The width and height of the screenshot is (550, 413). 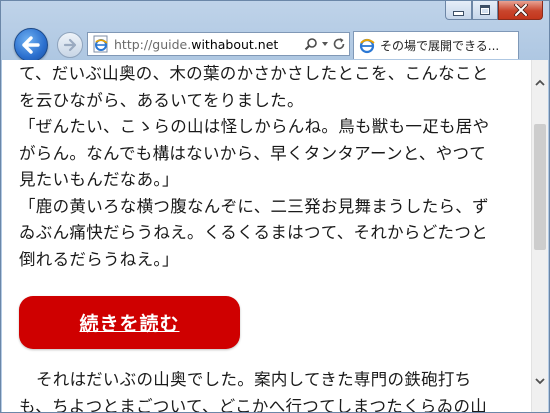 I want to click on search-icon, so click(x=311, y=44).